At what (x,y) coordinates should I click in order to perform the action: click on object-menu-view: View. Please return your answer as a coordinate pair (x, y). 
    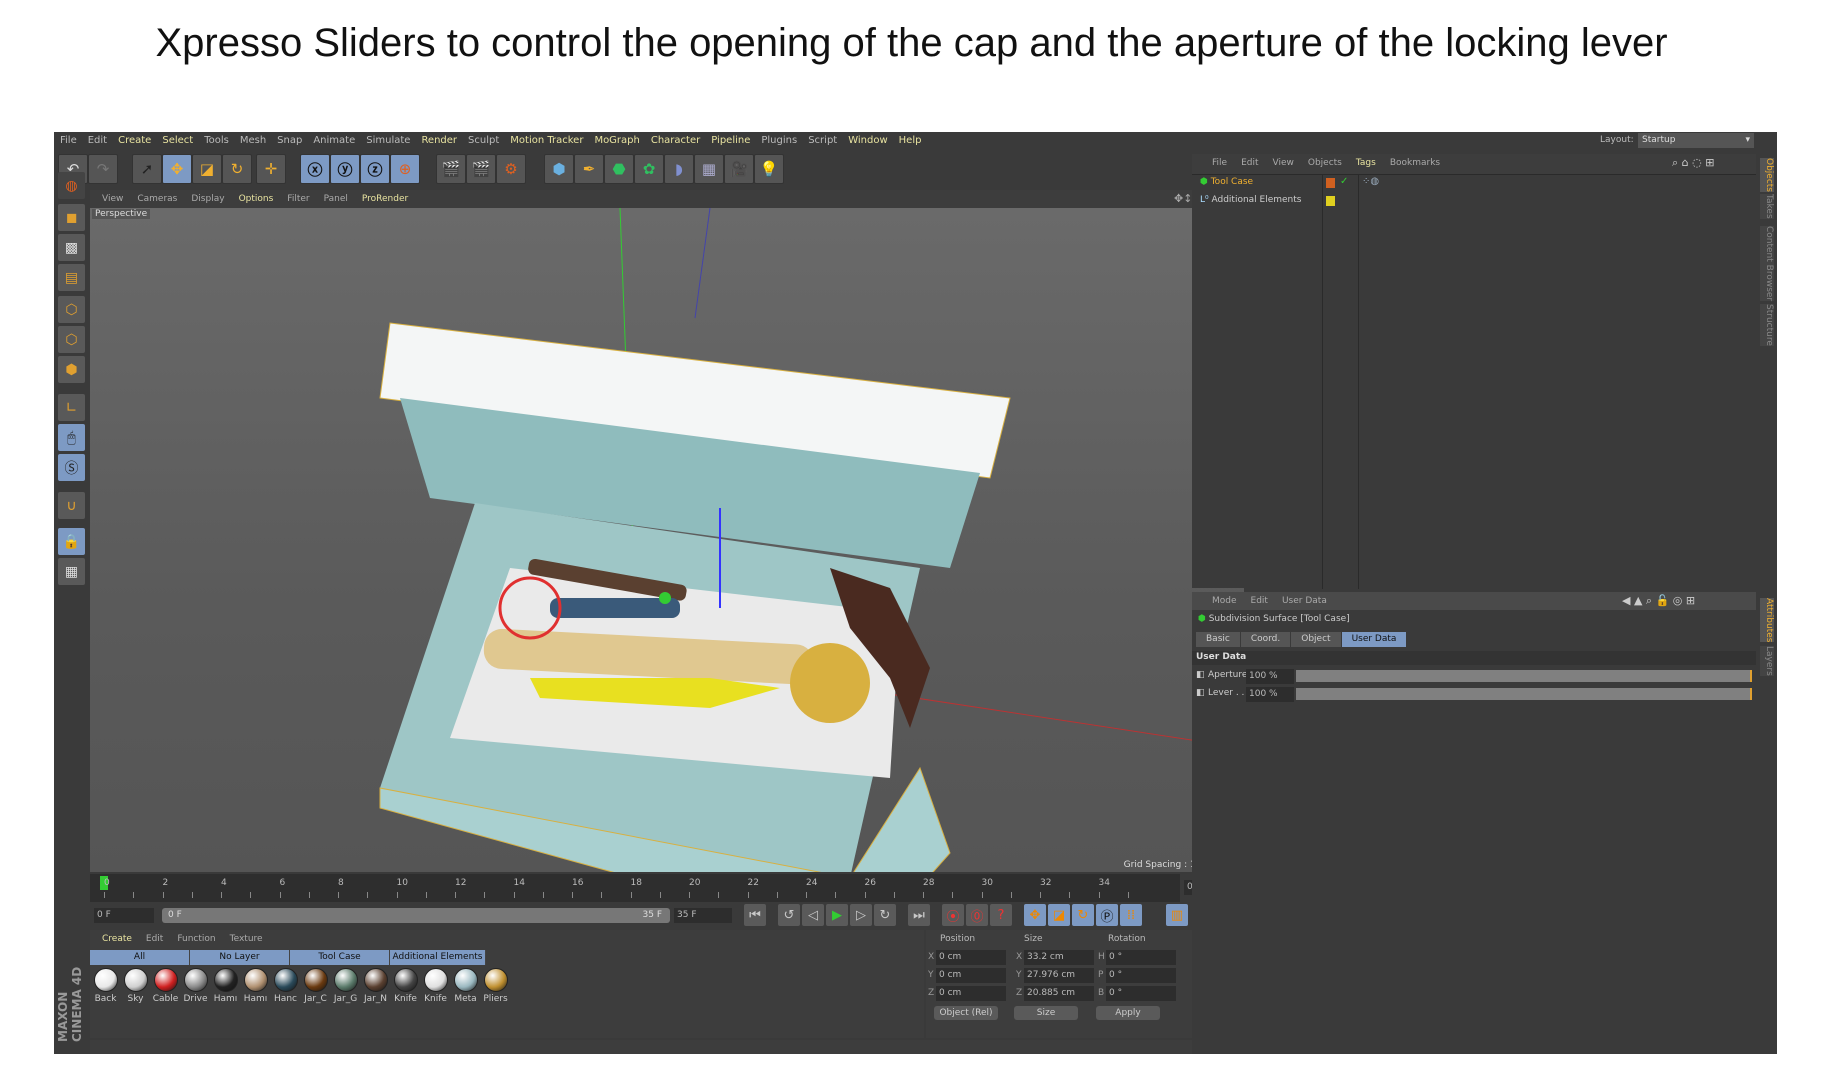
    Looking at the image, I should click on (1283, 163).